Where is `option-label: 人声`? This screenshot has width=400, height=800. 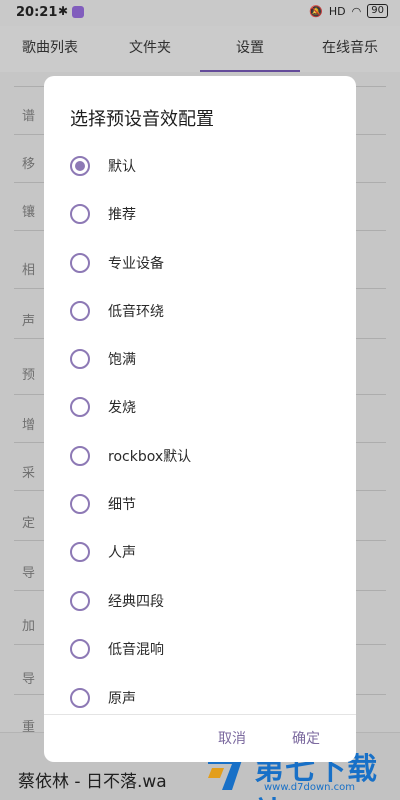 option-label: 人声 is located at coordinates (122, 553).